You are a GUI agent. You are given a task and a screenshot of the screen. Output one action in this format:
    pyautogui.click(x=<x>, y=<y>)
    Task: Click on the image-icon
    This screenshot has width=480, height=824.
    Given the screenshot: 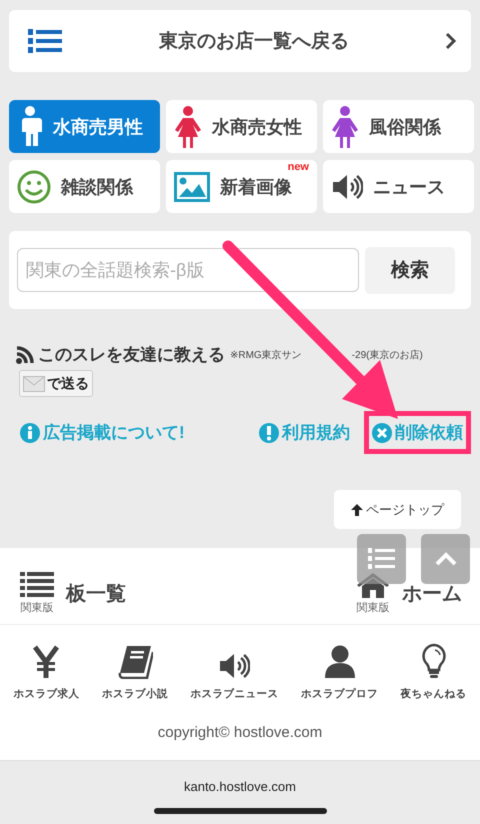 What is the action you would take?
    pyautogui.click(x=192, y=187)
    